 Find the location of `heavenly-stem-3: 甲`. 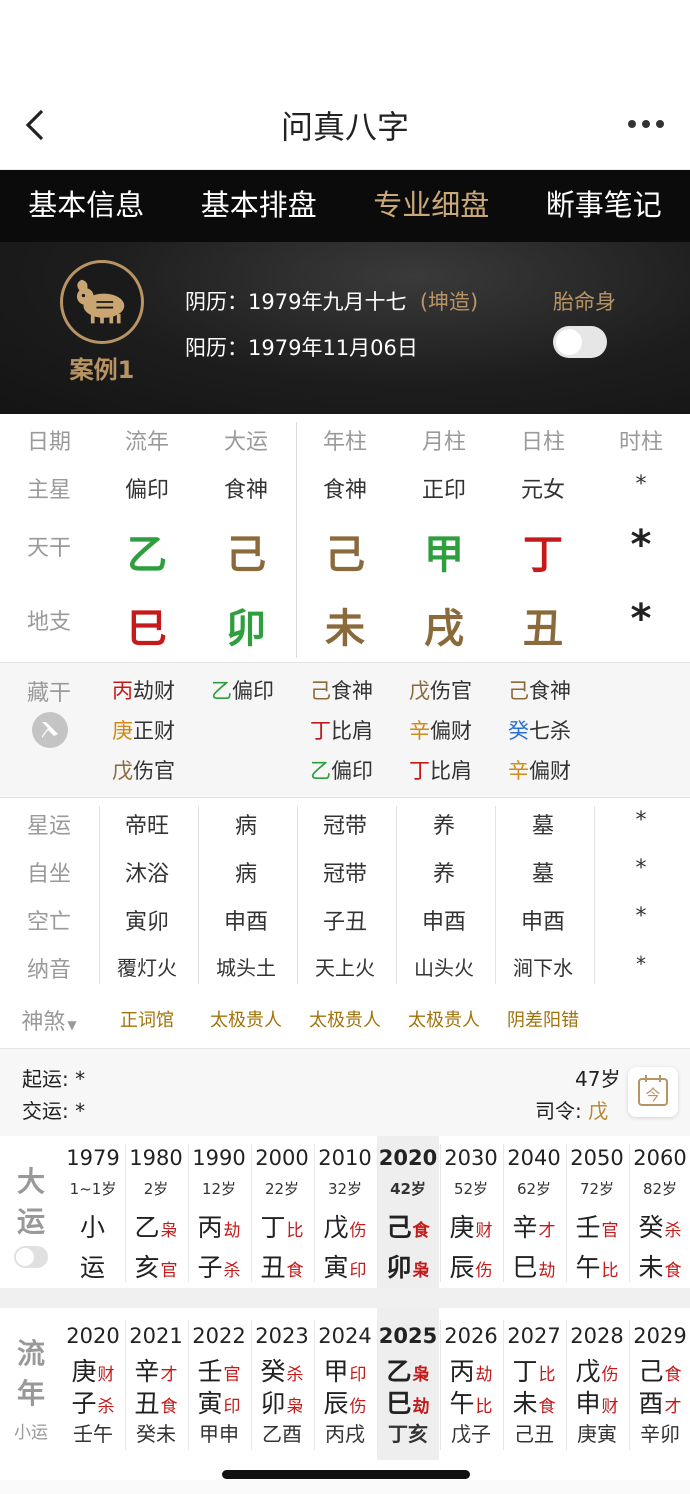

heavenly-stem-3: 甲 is located at coordinates (444, 555).